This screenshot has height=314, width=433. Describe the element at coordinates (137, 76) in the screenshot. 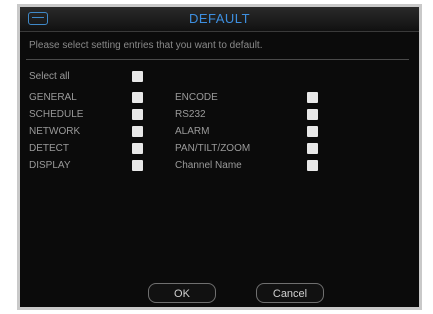

I see `select-all-checkbox` at that location.